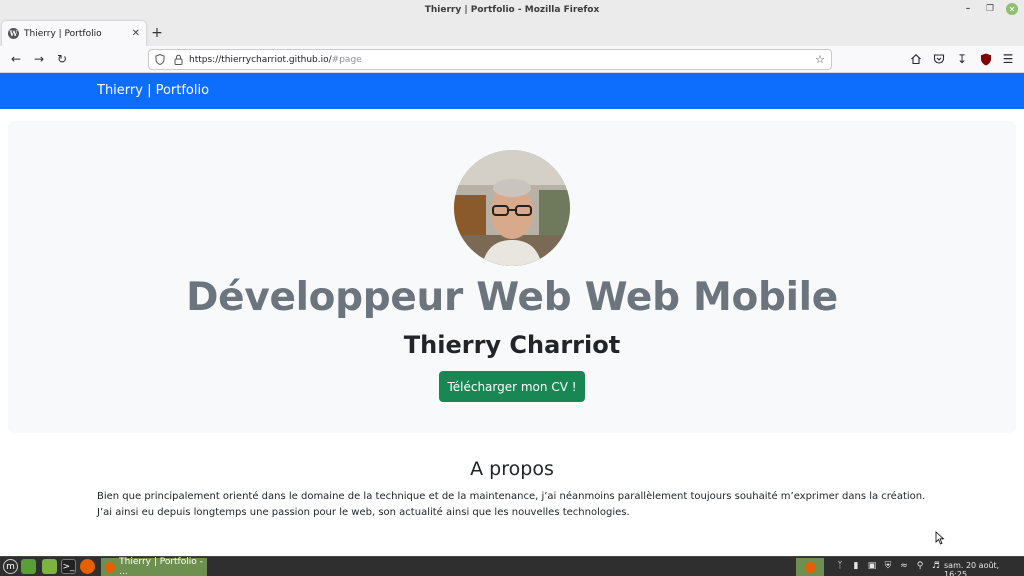 The image size is (1024, 576). Describe the element at coordinates (16, 59) in the screenshot. I see `back-icon: ←` at that location.